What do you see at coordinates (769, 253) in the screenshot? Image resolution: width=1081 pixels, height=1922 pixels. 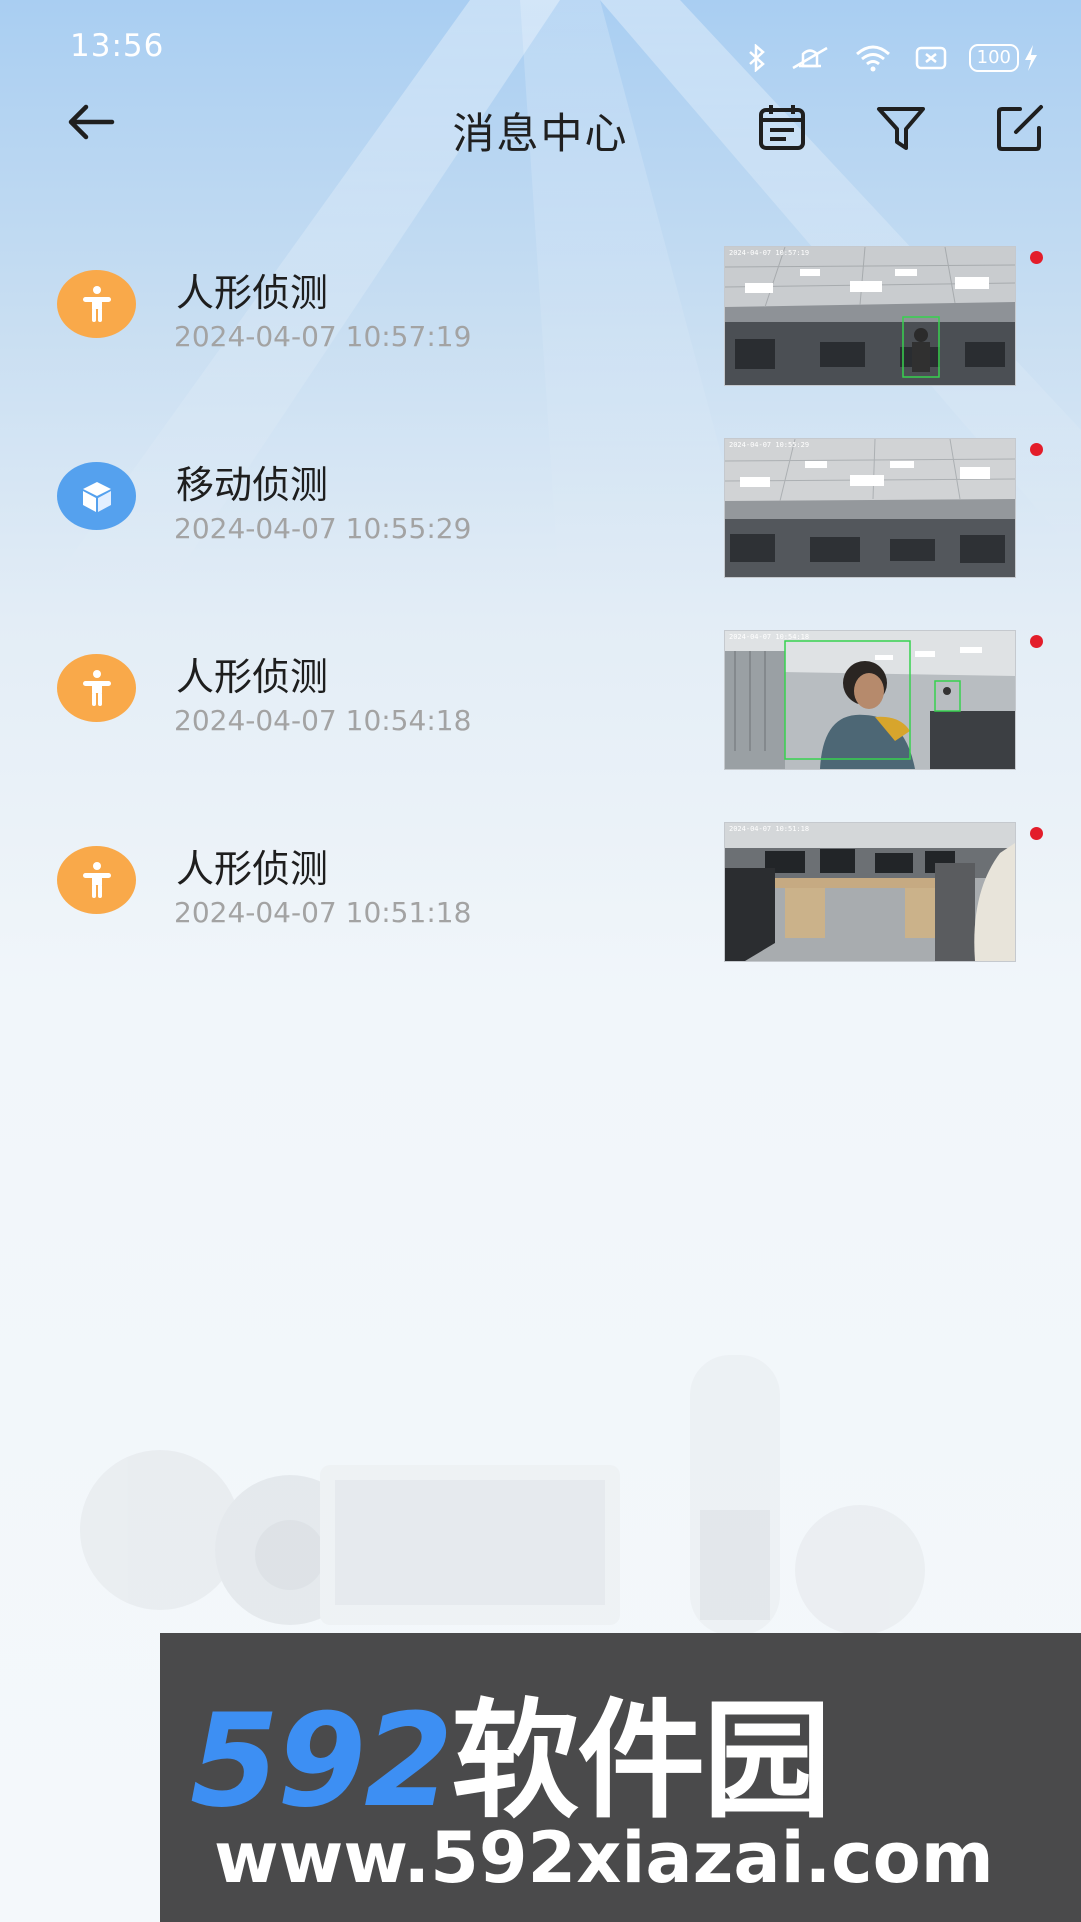 I see `thumb-timestamp: 2024-04-07 10:57:19` at bounding box center [769, 253].